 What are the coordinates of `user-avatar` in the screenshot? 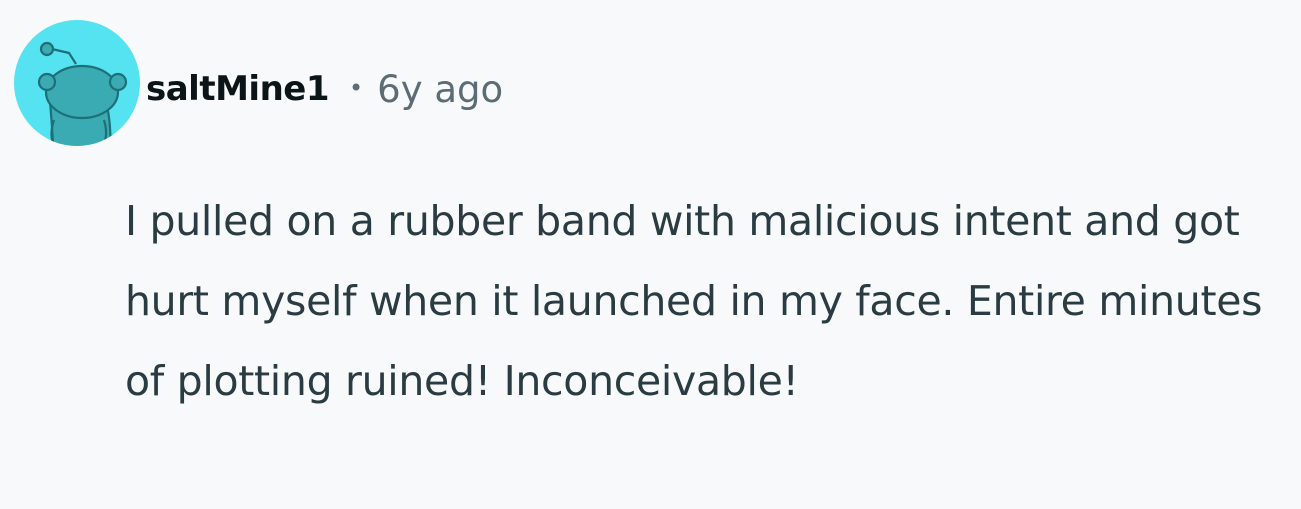 It's located at (77, 83).